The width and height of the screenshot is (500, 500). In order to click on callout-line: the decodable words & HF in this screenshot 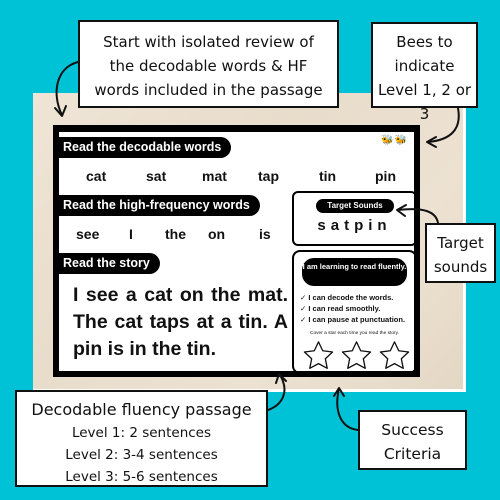, I will do `click(208, 66)`.